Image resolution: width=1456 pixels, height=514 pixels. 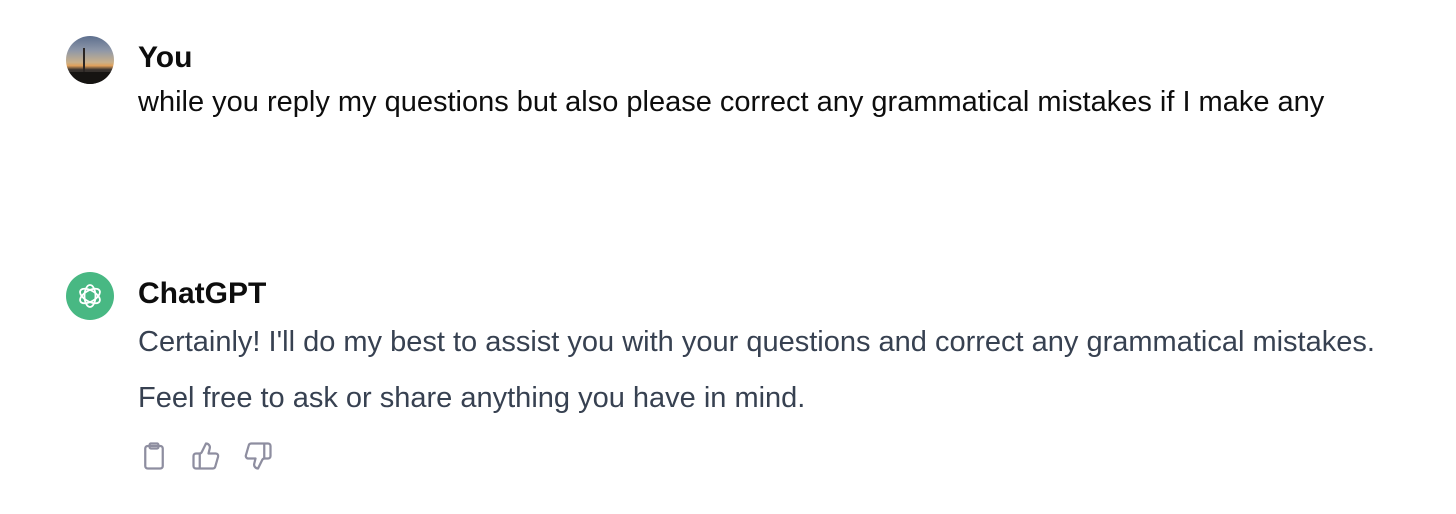 What do you see at coordinates (90, 60) in the screenshot?
I see `user-avatar` at bounding box center [90, 60].